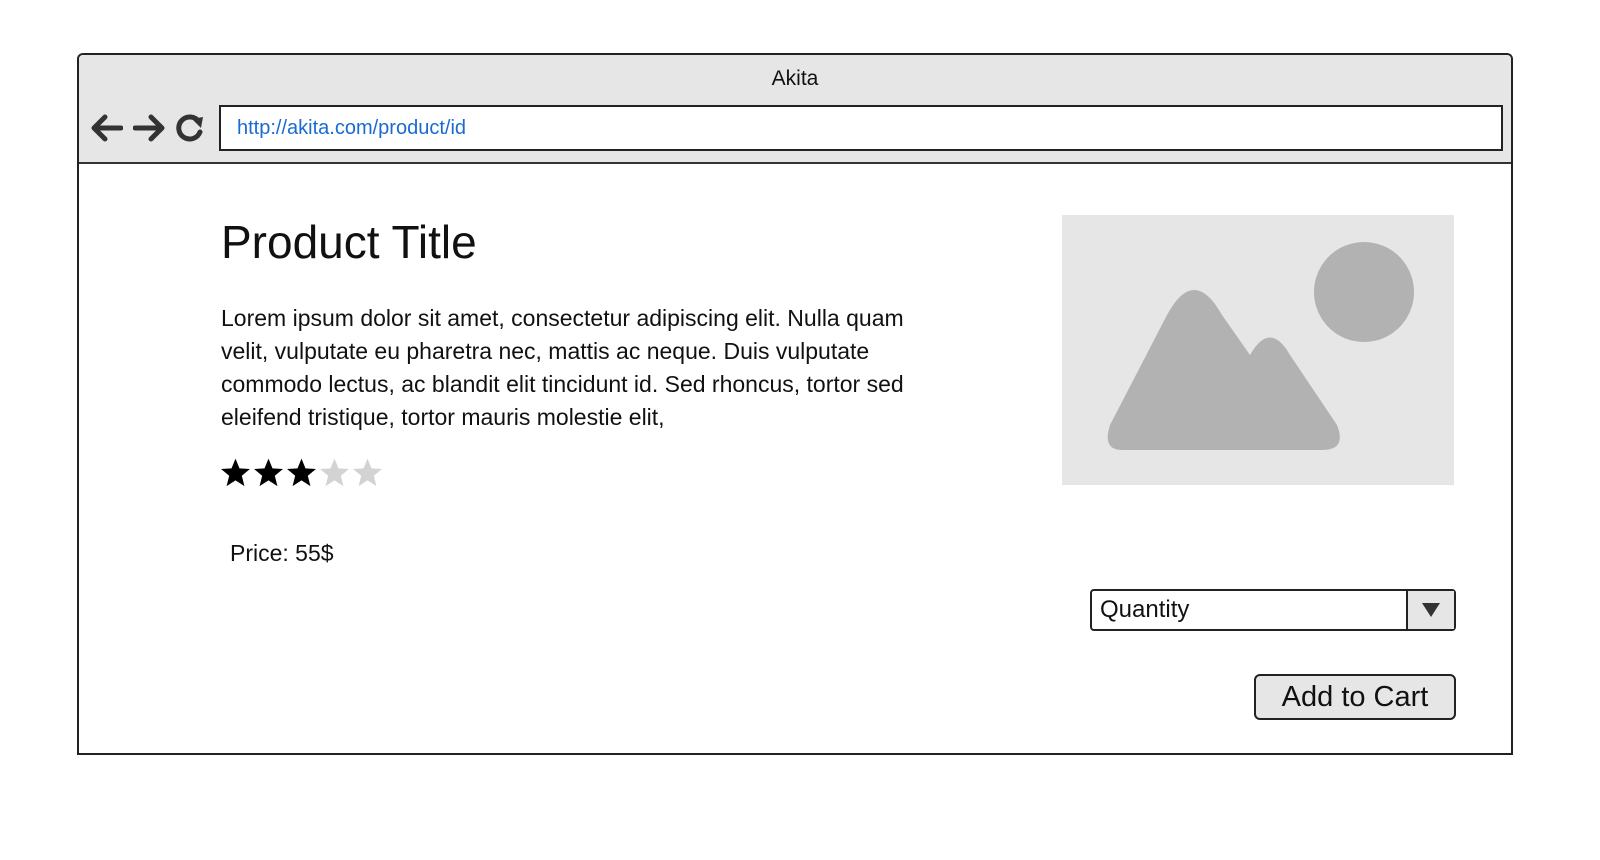 This screenshot has height=860, width=1600. I want to click on reload-button, so click(190, 128).